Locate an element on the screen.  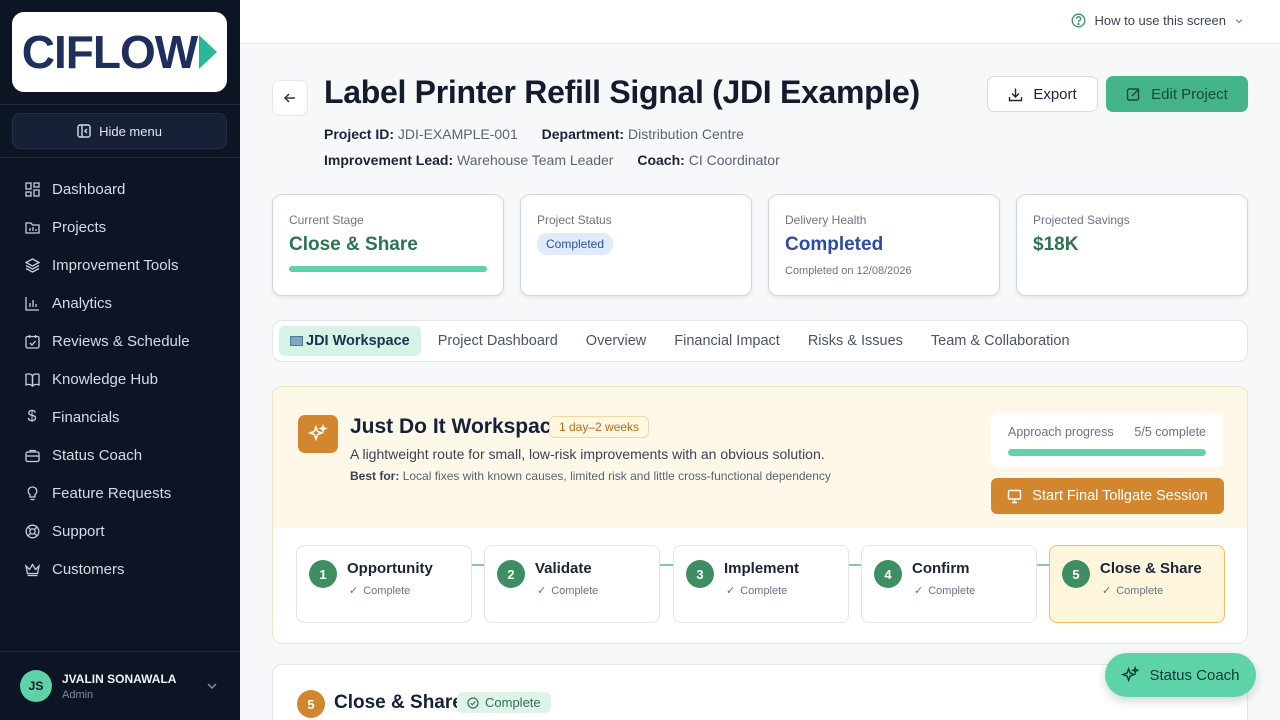
avatar: JS is located at coordinates (36, 686).